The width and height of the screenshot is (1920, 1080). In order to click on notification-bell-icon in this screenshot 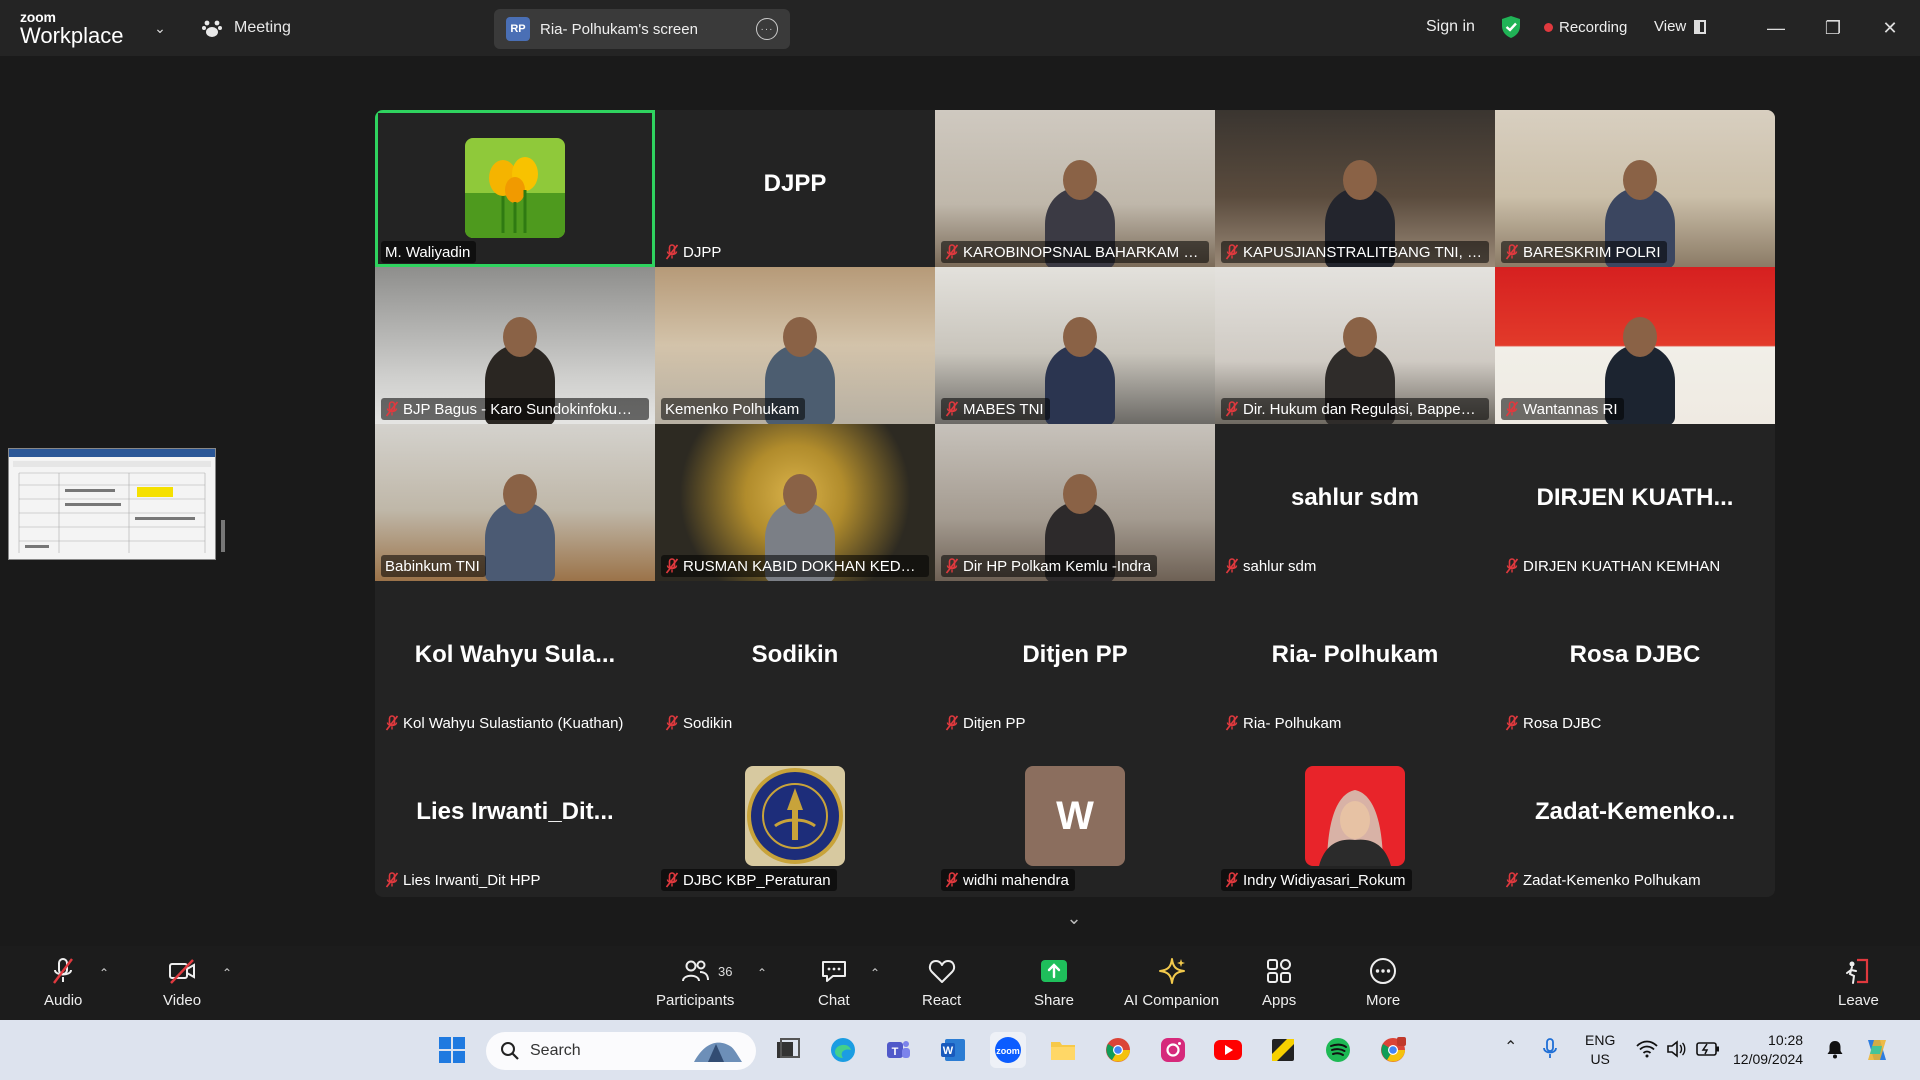, I will do `click(1835, 1049)`.